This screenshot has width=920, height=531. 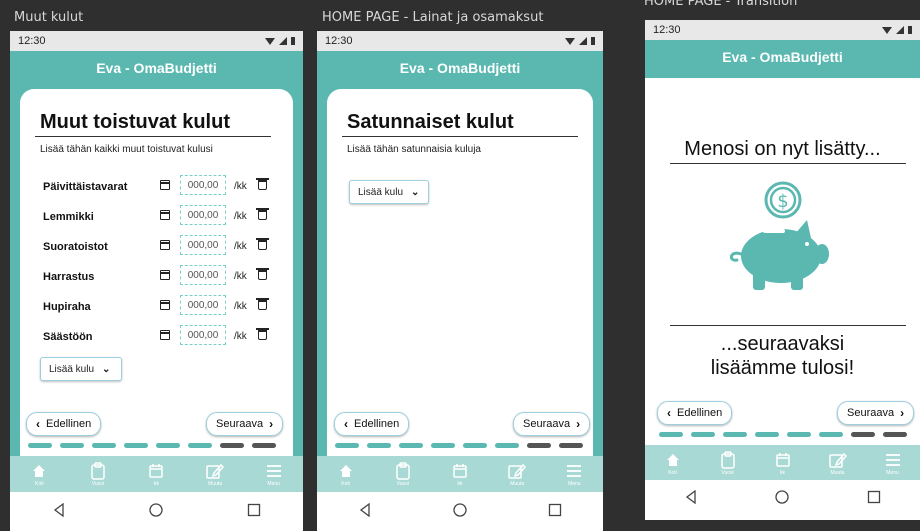 What do you see at coordinates (38, 424) in the screenshot?
I see `chevron-left-icon: ‹` at bounding box center [38, 424].